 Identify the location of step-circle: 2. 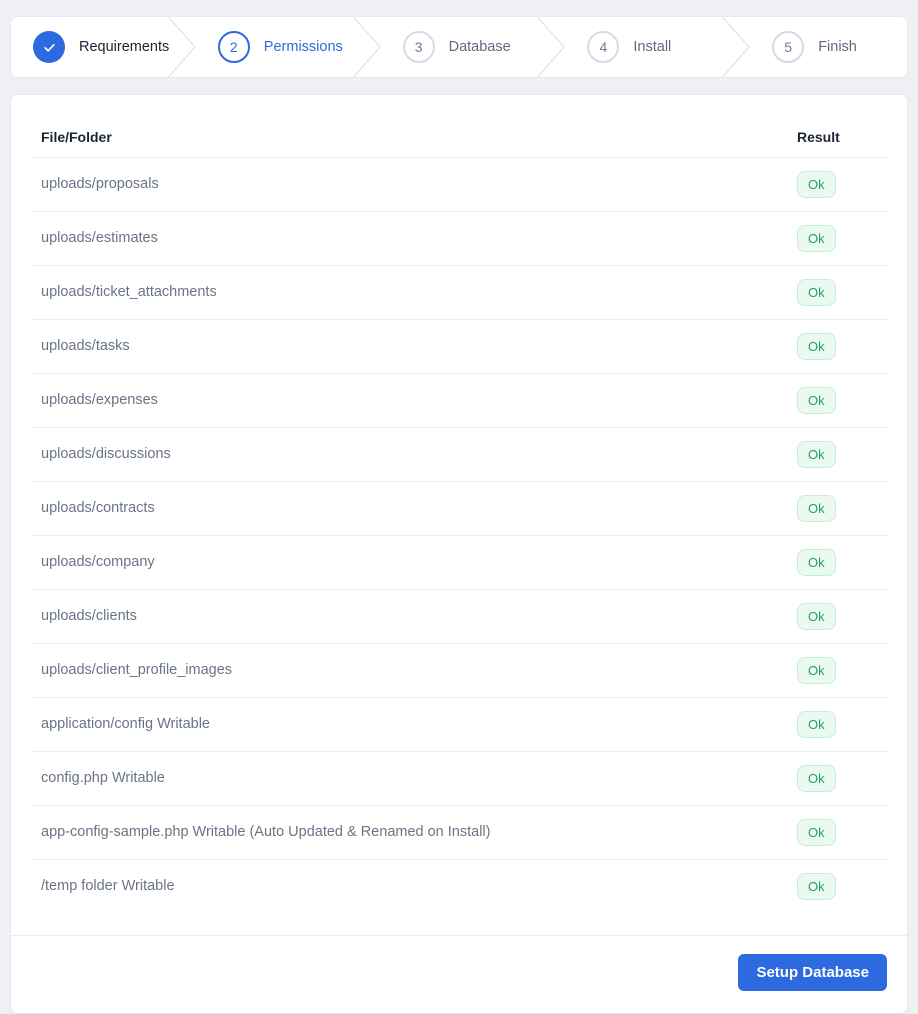
(233, 47).